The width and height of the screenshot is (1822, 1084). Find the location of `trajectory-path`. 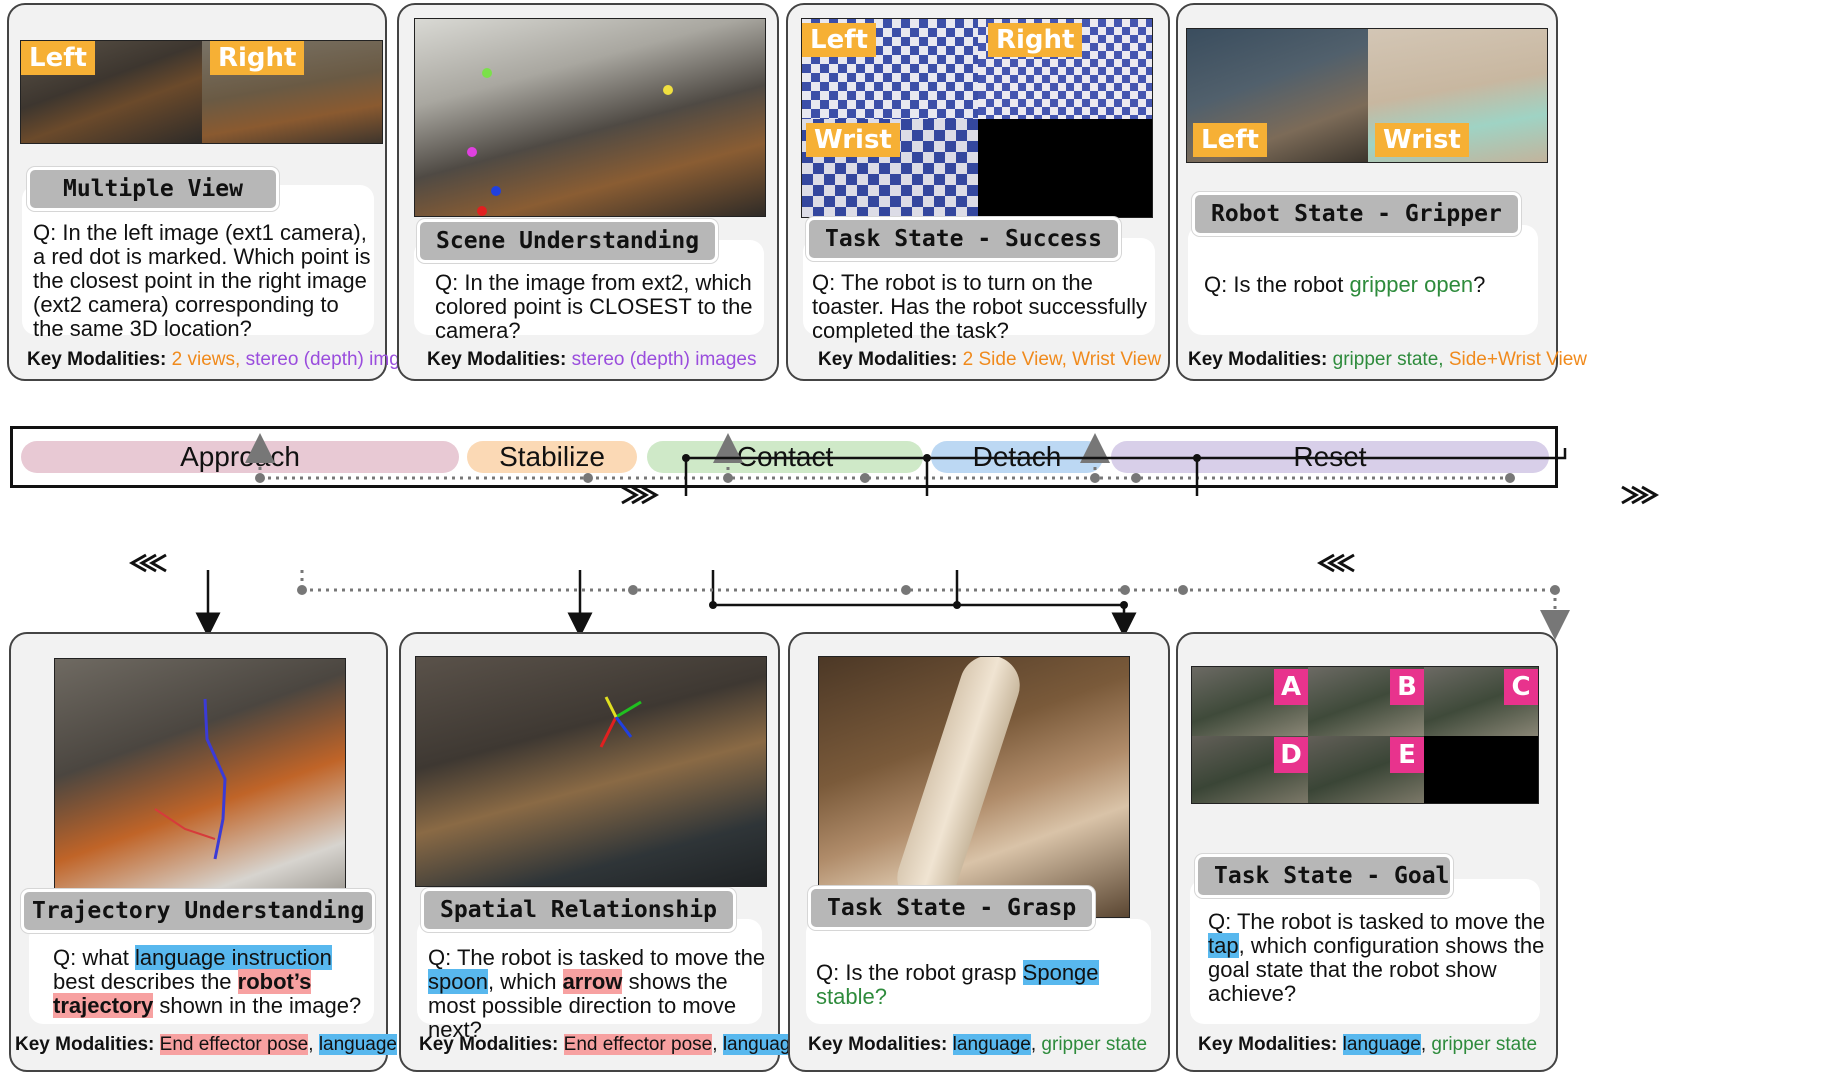

trajectory-path is located at coordinates (190, 779).